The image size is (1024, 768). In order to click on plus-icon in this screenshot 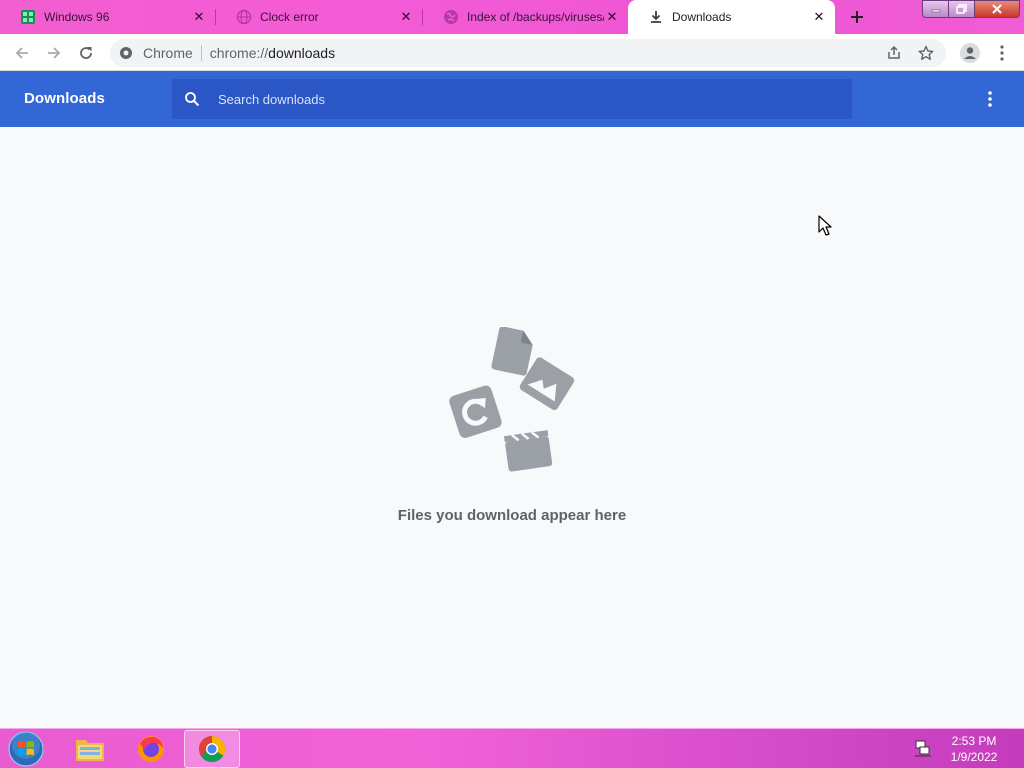, I will do `click(857, 17)`.